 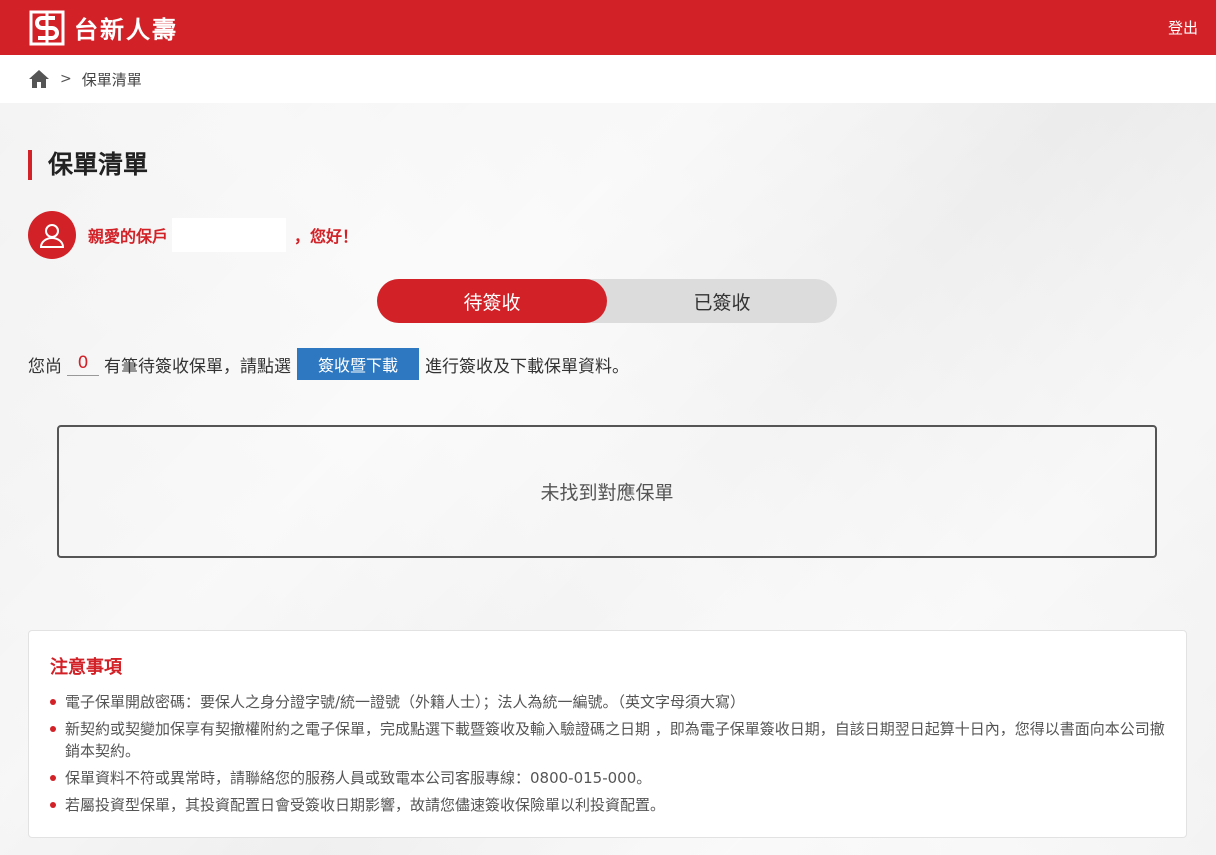 I want to click on tab-pending: 待簽收, so click(x=492, y=301).